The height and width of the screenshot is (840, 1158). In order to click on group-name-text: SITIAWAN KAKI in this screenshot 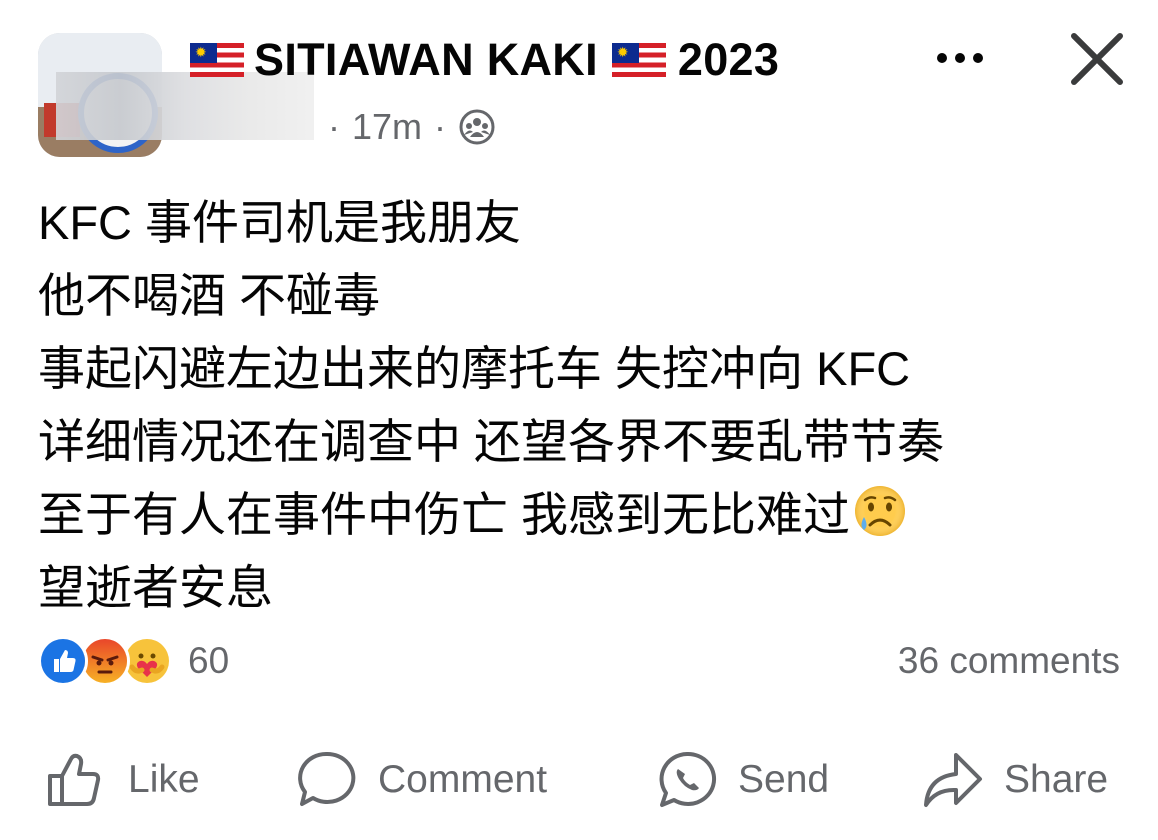, I will do `click(426, 59)`.